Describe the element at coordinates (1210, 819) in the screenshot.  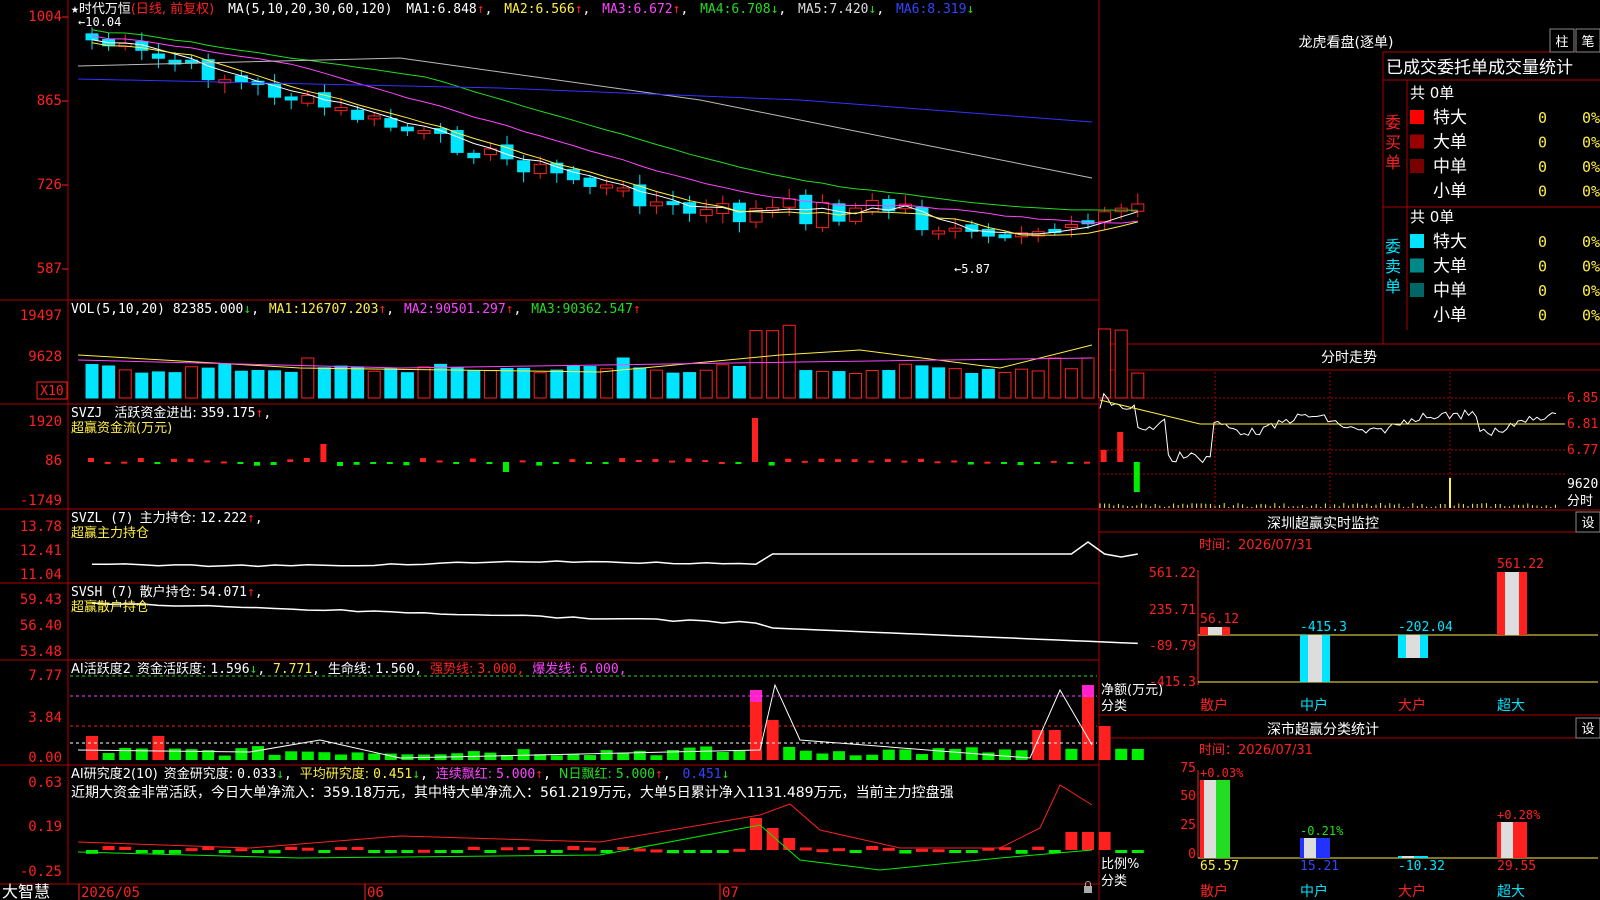
I see `sz-class-bar-highlight` at that location.